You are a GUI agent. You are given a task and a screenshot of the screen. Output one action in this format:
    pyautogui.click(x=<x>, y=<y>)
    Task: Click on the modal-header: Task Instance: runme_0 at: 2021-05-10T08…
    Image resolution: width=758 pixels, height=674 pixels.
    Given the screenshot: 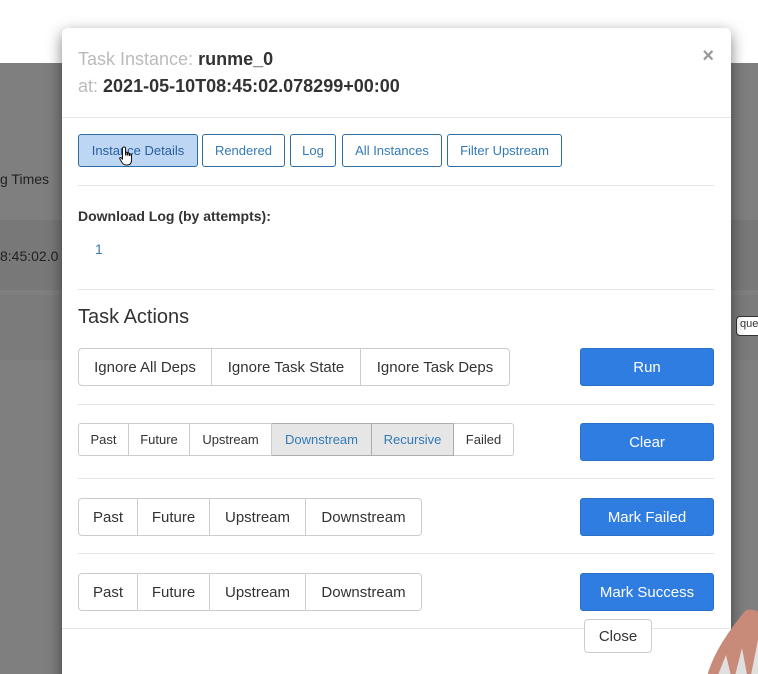 What is the action you would take?
    pyautogui.click(x=396, y=73)
    